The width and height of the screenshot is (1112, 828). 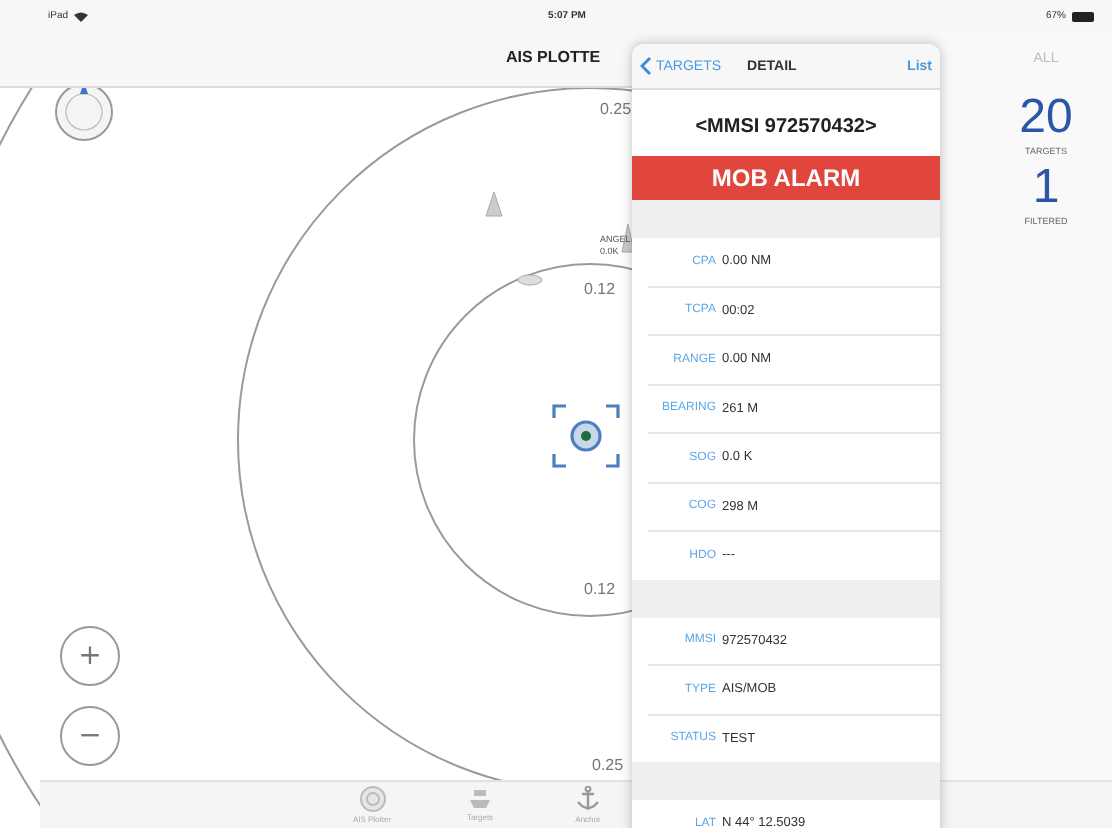 I want to click on compass-icon, so click(x=84, y=111).